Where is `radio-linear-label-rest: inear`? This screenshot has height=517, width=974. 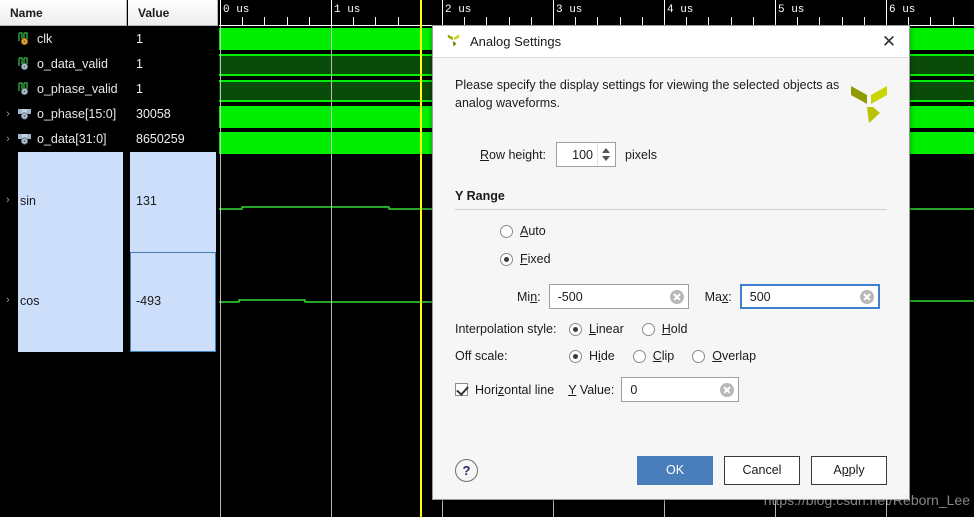 radio-linear-label-rest: inear is located at coordinates (609, 329).